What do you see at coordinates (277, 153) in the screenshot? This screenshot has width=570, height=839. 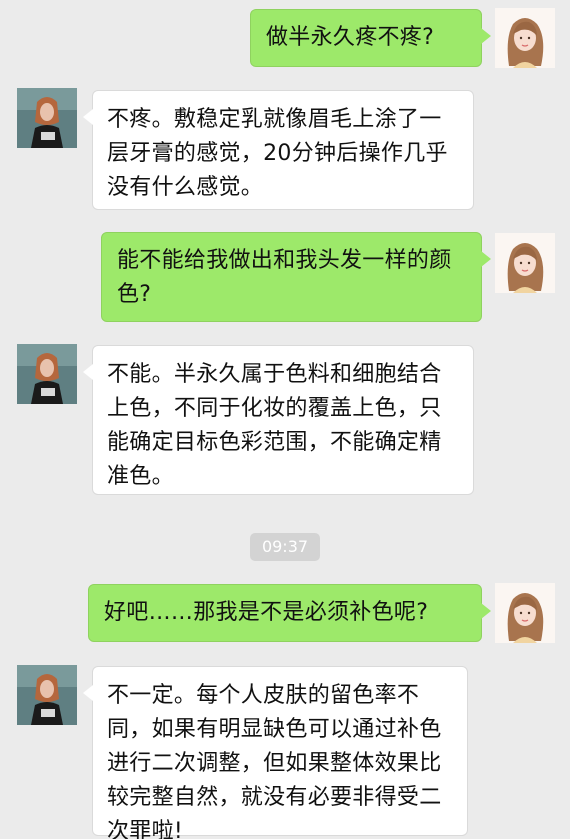 I see `message-text: 不疼。敷稳定乳就像眉毛上涂了一层牙膏的感觉，20分钟后操作几乎没有什么感觉。` at bounding box center [277, 153].